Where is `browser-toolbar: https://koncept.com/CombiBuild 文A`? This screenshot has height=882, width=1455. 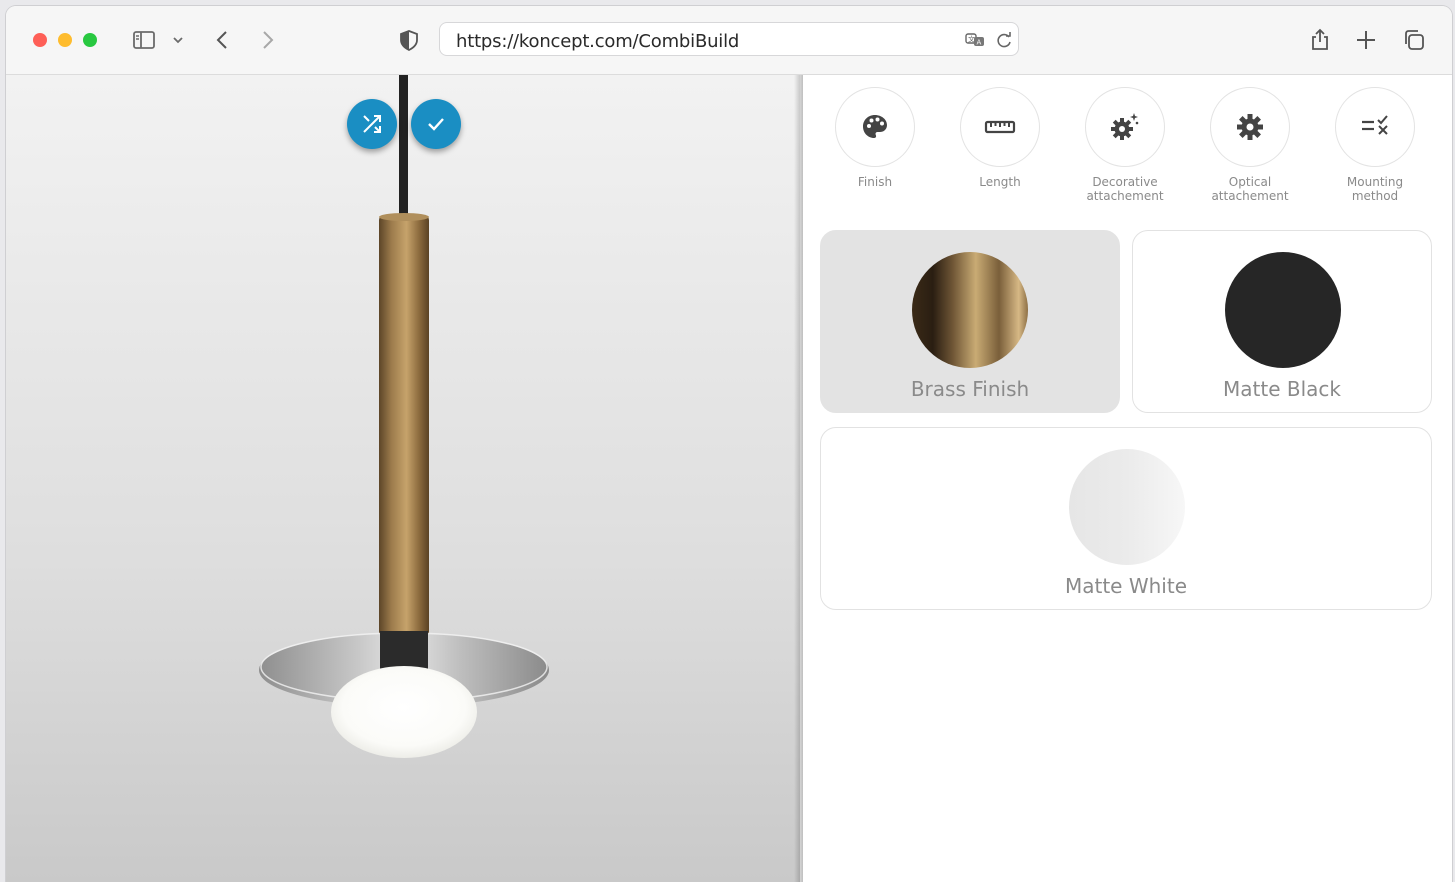 browser-toolbar: https://koncept.com/CombiBuild 文A is located at coordinates (729, 40).